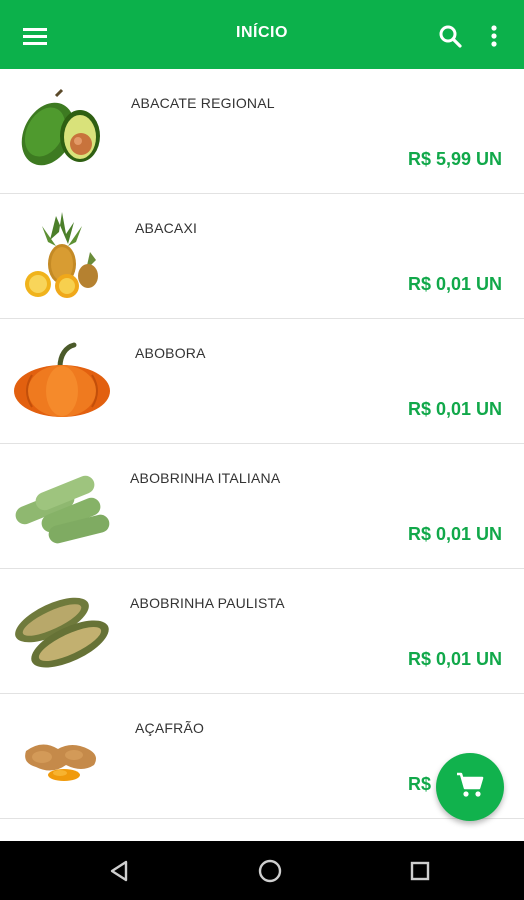  Describe the element at coordinates (207, 603) in the screenshot. I see `product-name: ABOBRINHA PAULISTA` at that location.